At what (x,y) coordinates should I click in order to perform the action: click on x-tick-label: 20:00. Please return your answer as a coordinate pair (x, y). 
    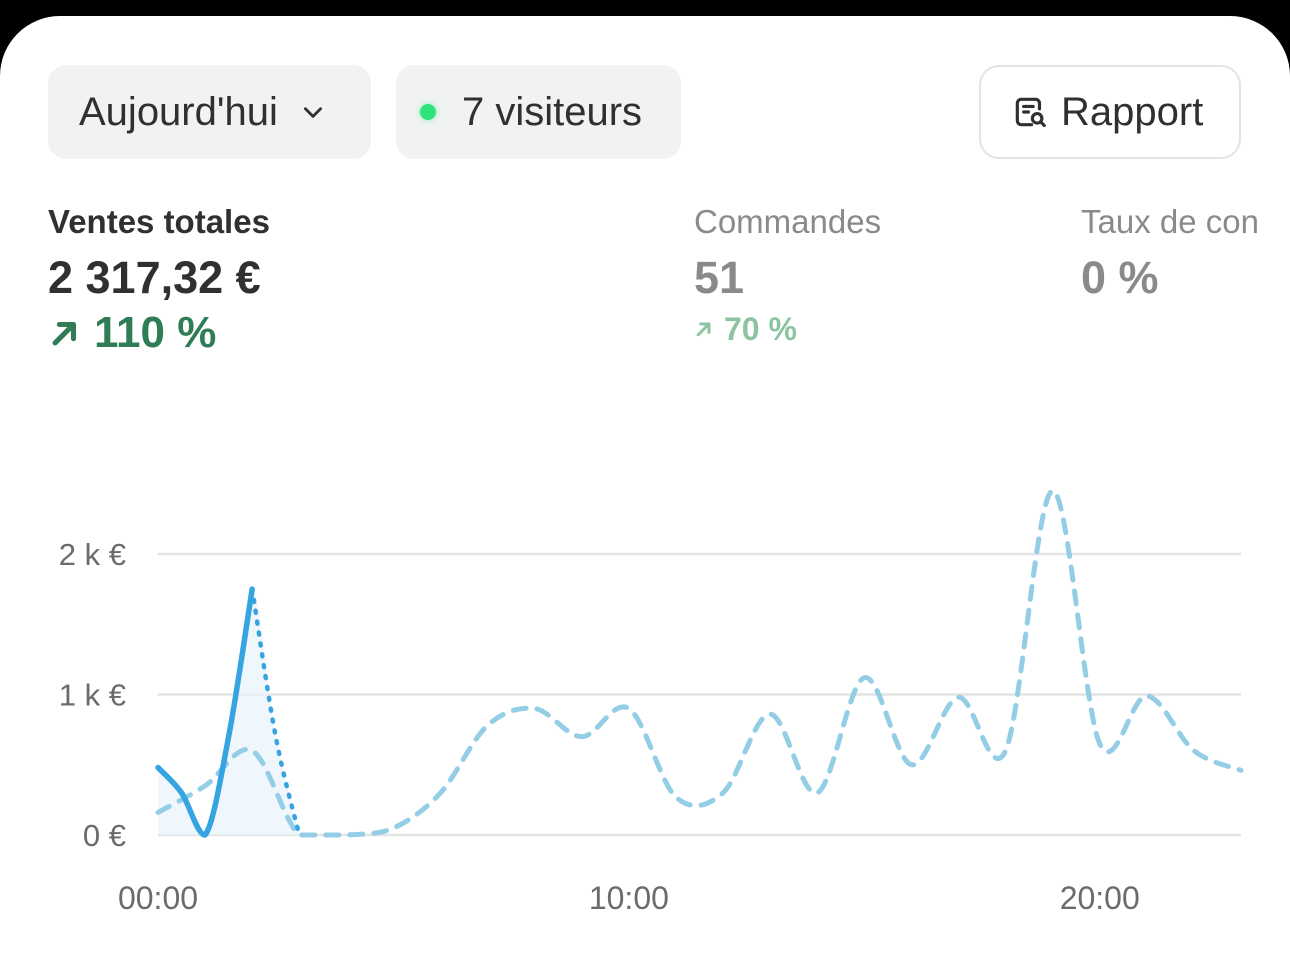
    Looking at the image, I should click on (1100, 898).